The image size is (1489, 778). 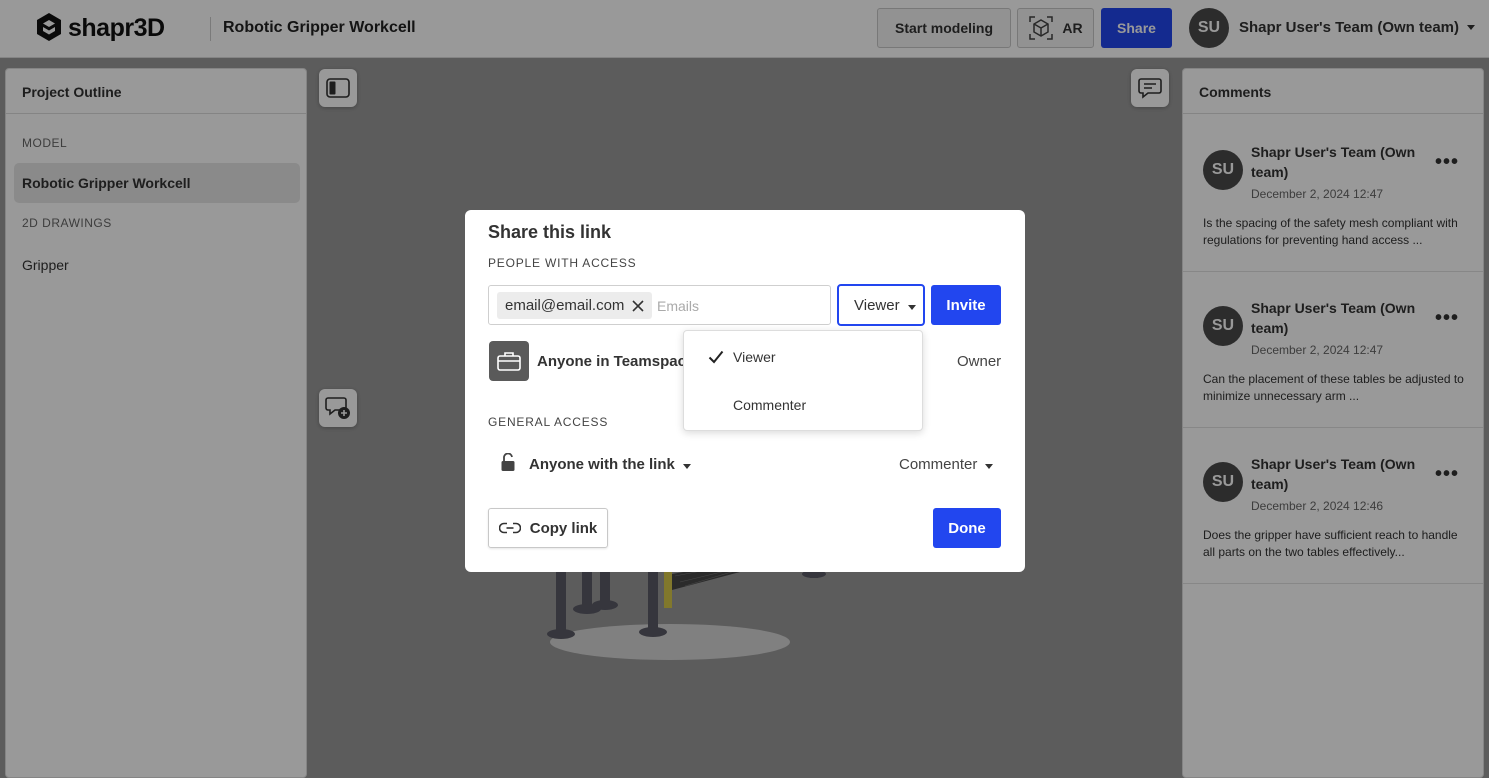 I want to click on role-select-value: Viewer, so click(x=877, y=305).